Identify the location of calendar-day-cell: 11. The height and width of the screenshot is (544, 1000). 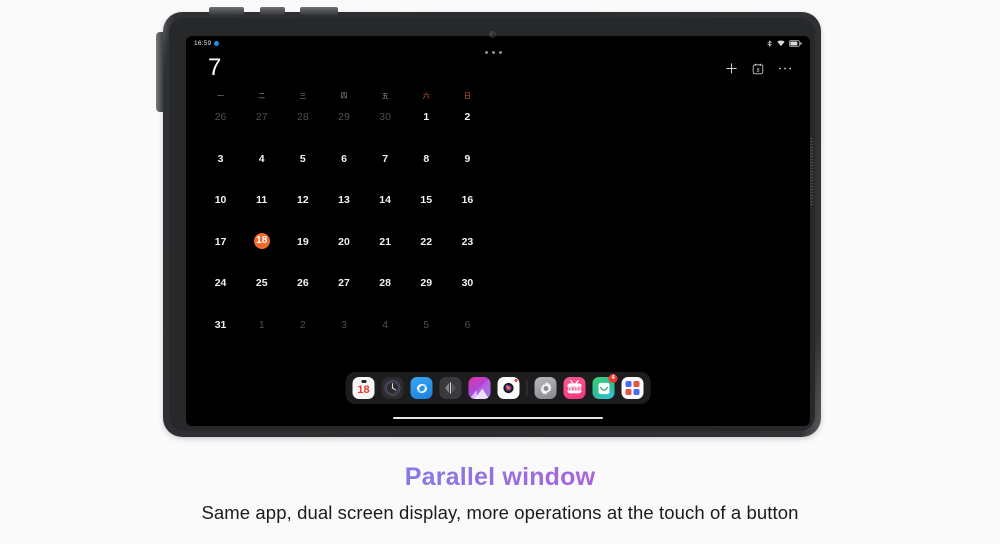
(261, 211).